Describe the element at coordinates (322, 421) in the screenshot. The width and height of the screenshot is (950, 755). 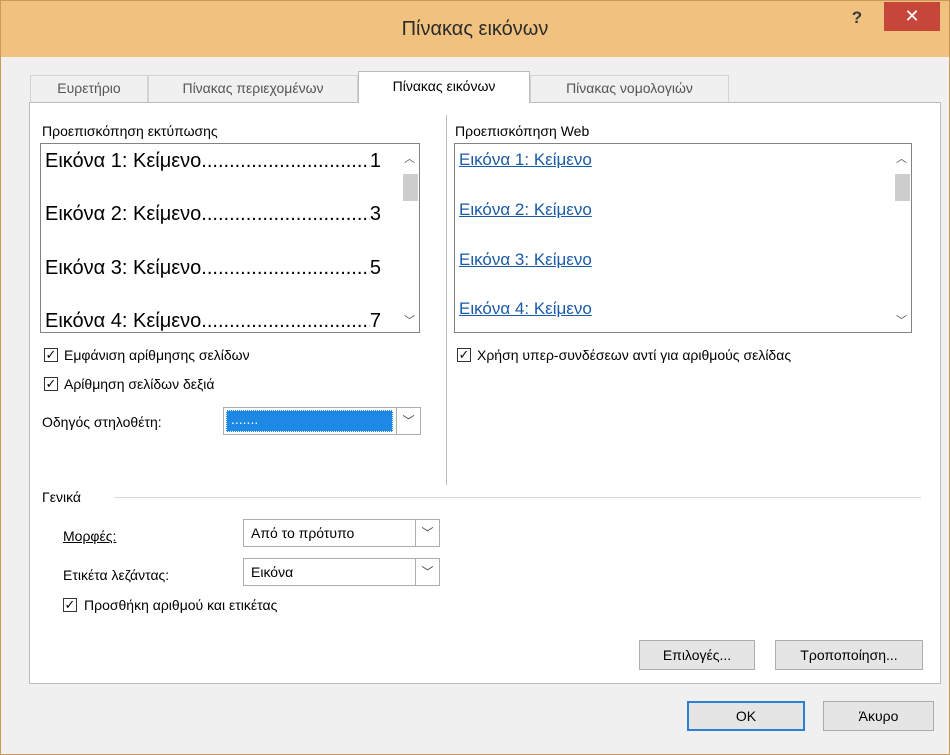
I see `tab-leader-select: ....... ﹀` at that location.